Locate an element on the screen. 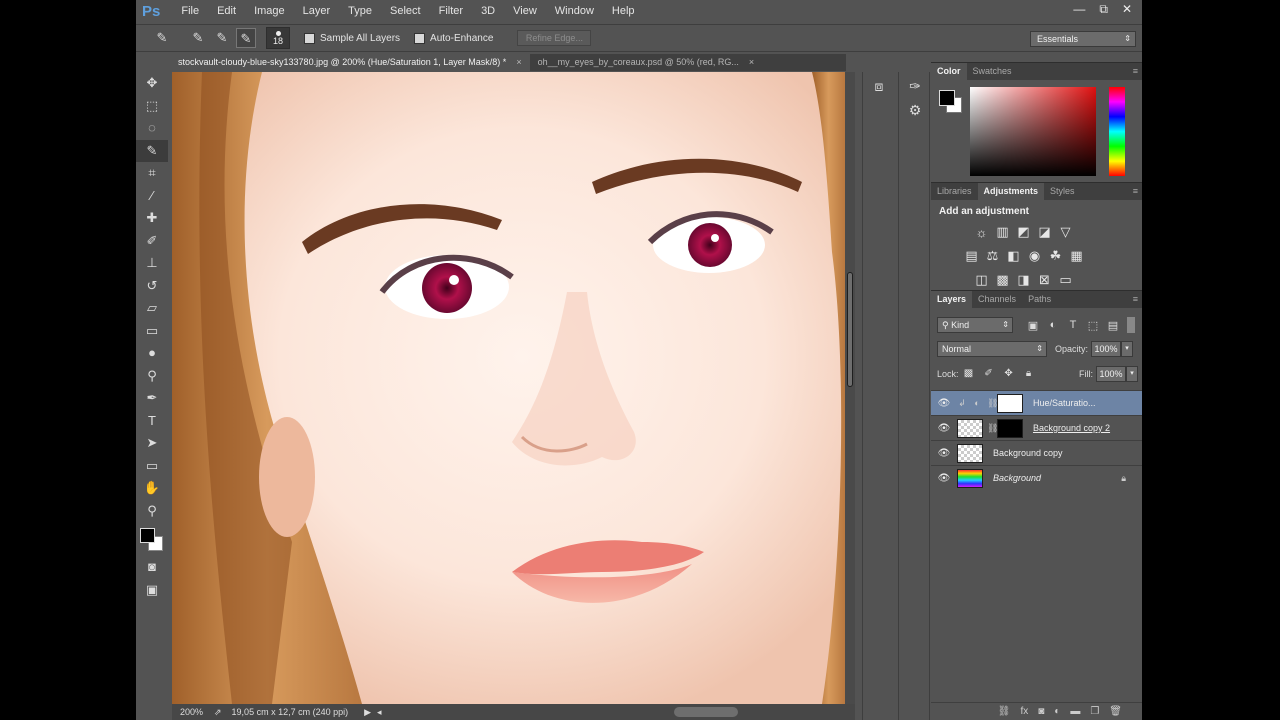  link-icon: ⛓︎ is located at coordinates (992, 428).